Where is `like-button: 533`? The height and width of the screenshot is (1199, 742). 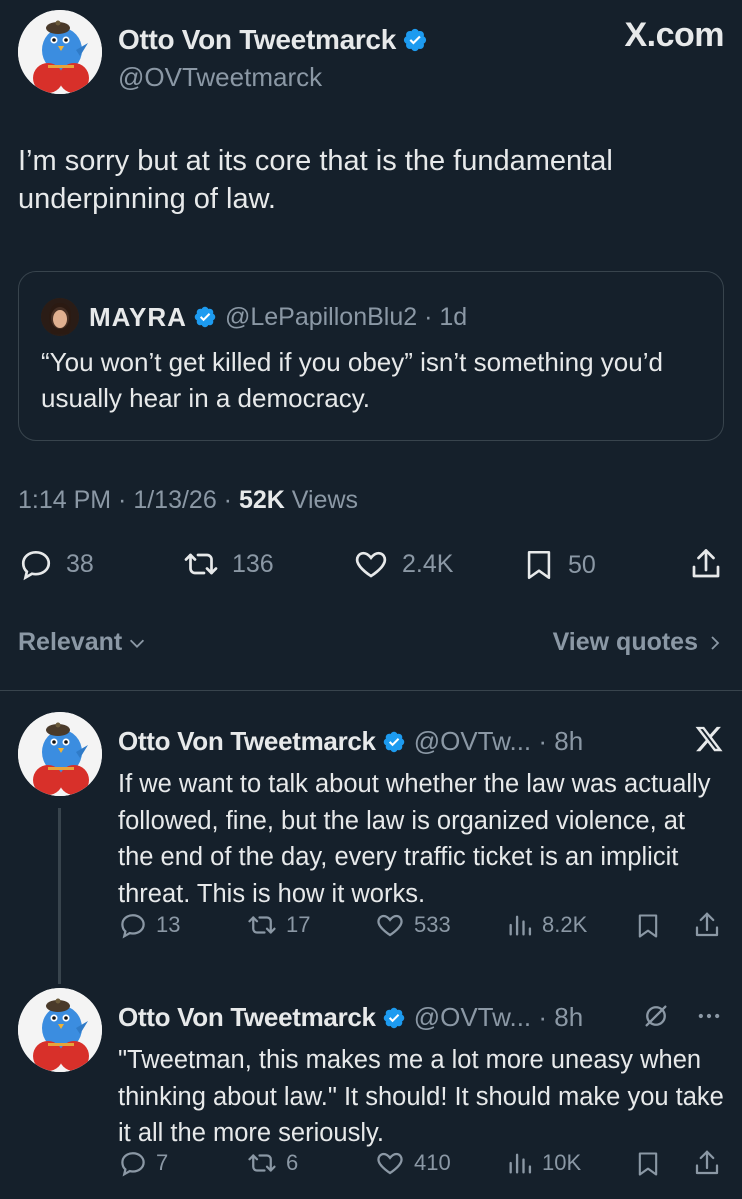
like-button: 533 is located at coordinates (412, 925).